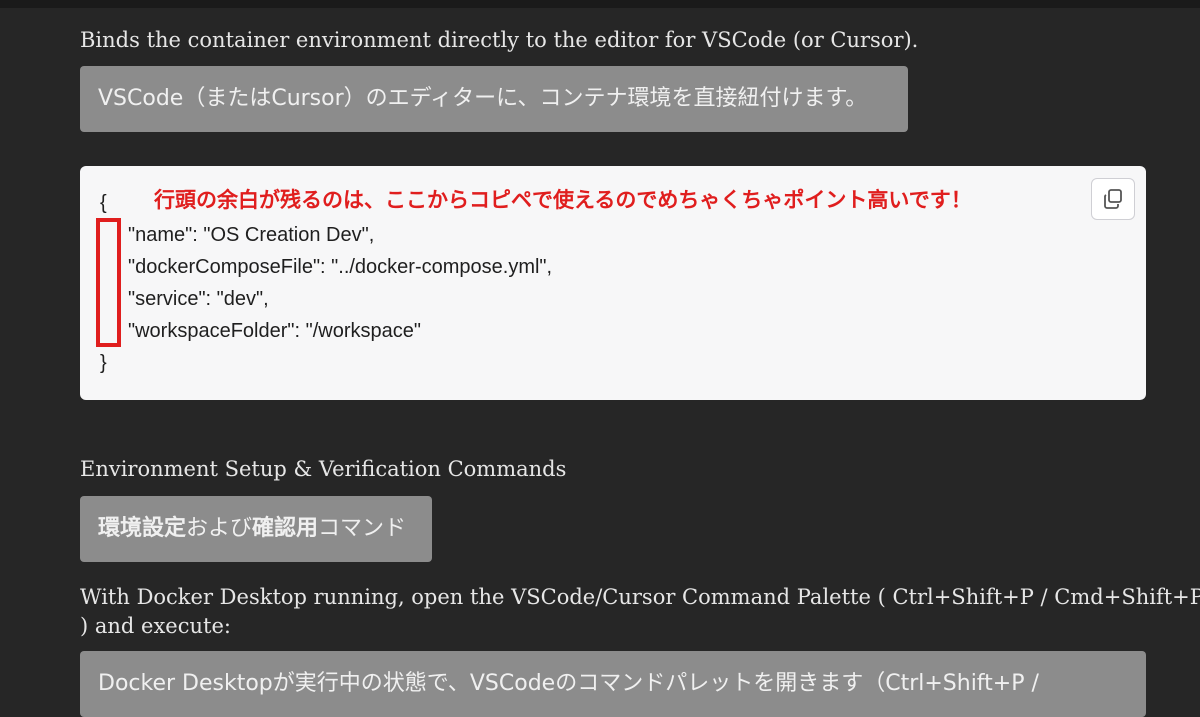 The height and width of the screenshot is (717, 1200). Describe the element at coordinates (219, 528) in the screenshot. I see `translation-normal-and: および` at that location.